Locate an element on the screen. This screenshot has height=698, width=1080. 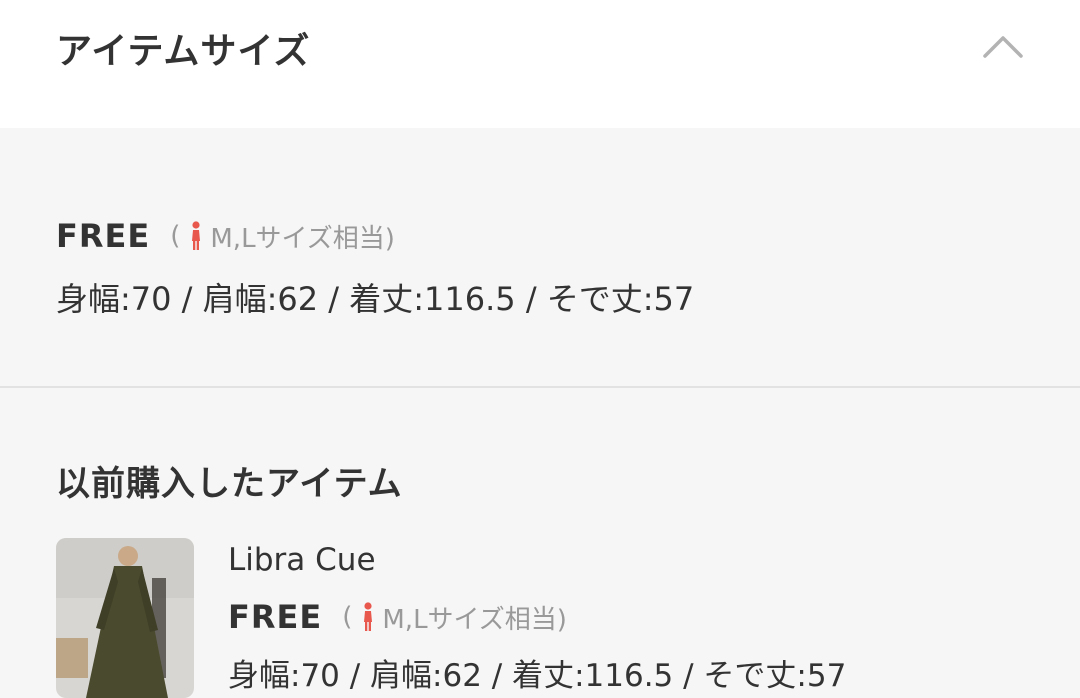
item-thumbnail is located at coordinates (125, 618).